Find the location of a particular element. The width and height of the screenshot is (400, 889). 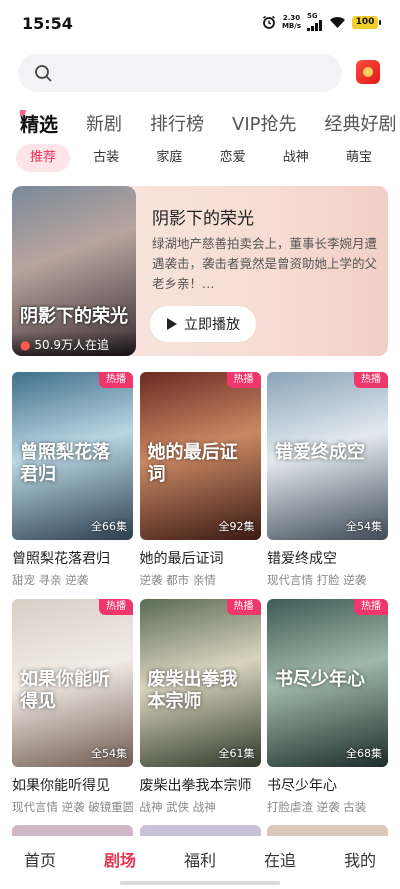

featured-poster: 阴影下的荣光 ● 50.9万人在追 is located at coordinates (74, 271).